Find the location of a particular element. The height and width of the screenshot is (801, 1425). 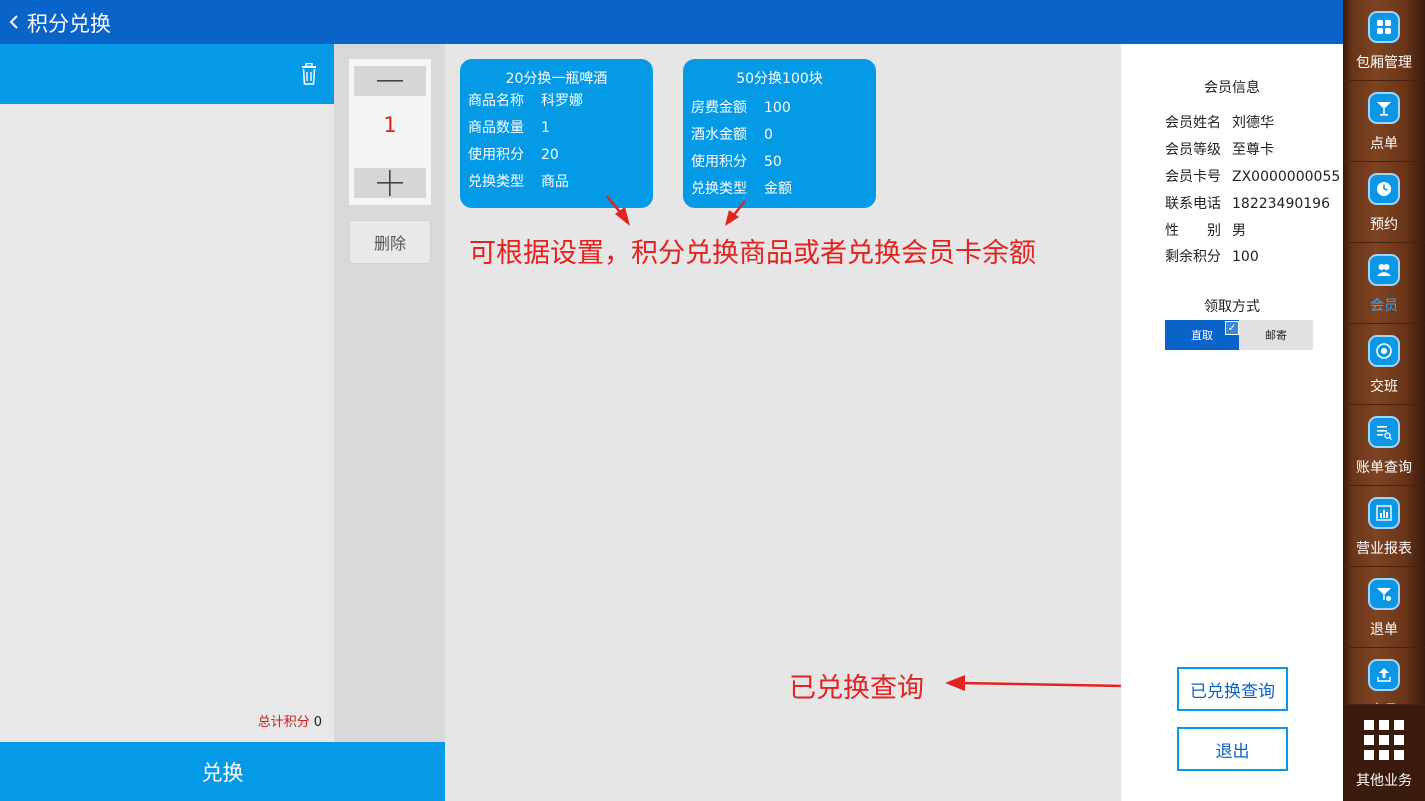

info-key: 会员卡号 is located at coordinates (1193, 177).